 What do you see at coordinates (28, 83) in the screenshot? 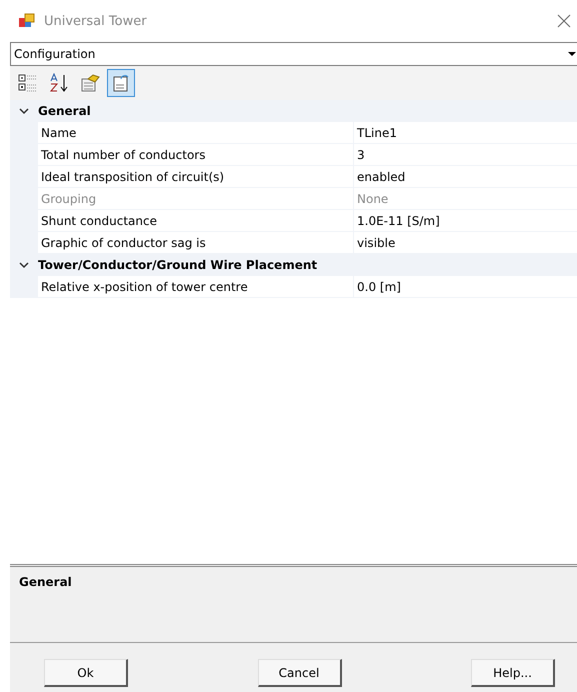
I see `categorized-icon` at bounding box center [28, 83].